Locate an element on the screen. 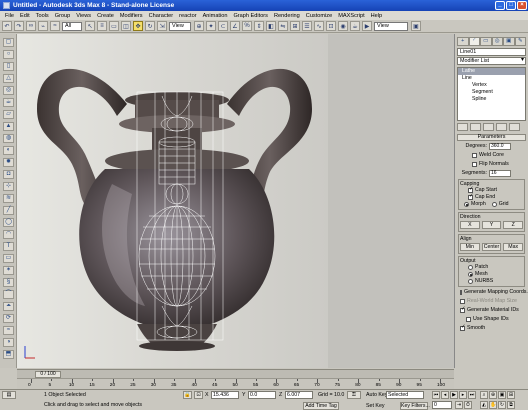 This screenshot has height=410, width=528. flip-normals-checkbox is located at coordinates (474, 164).